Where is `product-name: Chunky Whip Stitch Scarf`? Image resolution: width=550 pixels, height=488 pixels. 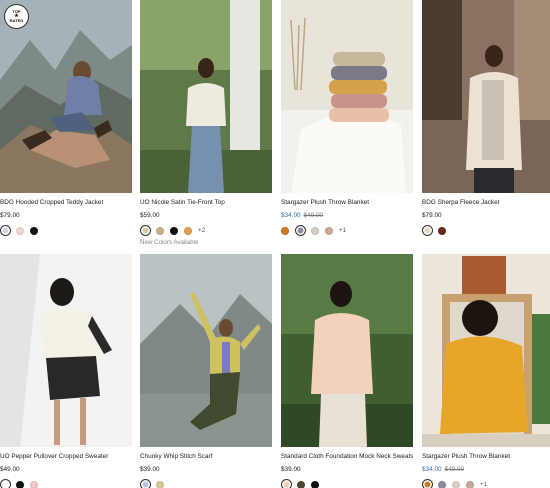
product-name: Chunky Whip Stitch Scarf is located at coordinates (206, 457).